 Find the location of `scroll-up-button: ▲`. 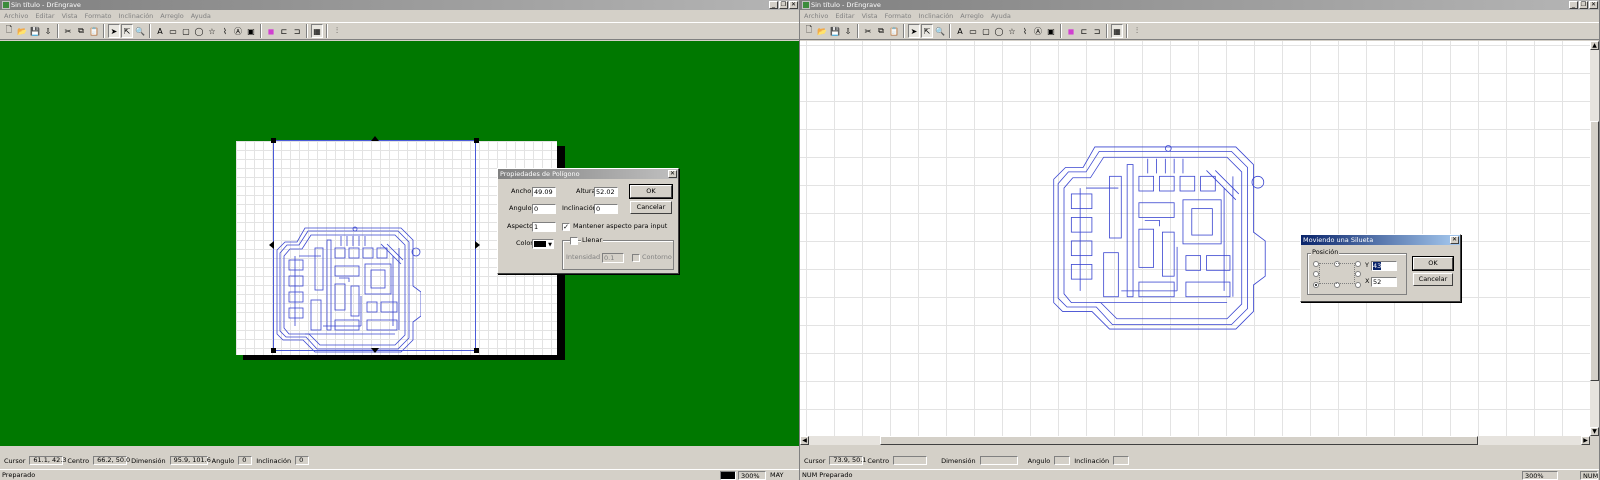

scroll-up-button: ▲ is located at coordinates (1594, 45).